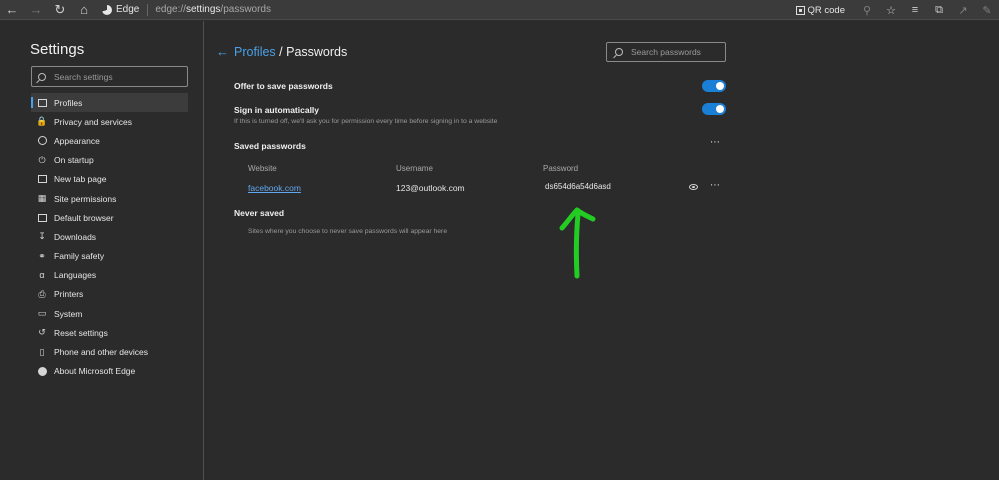 Image resolution: width=999 pixels, height=480 pixels. What do you see at coordinates (109, 140) in the screenshot?
I see `sidebar-item-appearance: Appearance` at bounding box center [109, 140].